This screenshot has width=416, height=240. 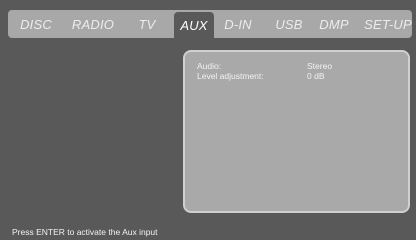 What do you see at coordinates (85, 232) in the screenshot?
I see `status-hint: Press ENTER to activate the Aux input` at bounding box center [85, 232].